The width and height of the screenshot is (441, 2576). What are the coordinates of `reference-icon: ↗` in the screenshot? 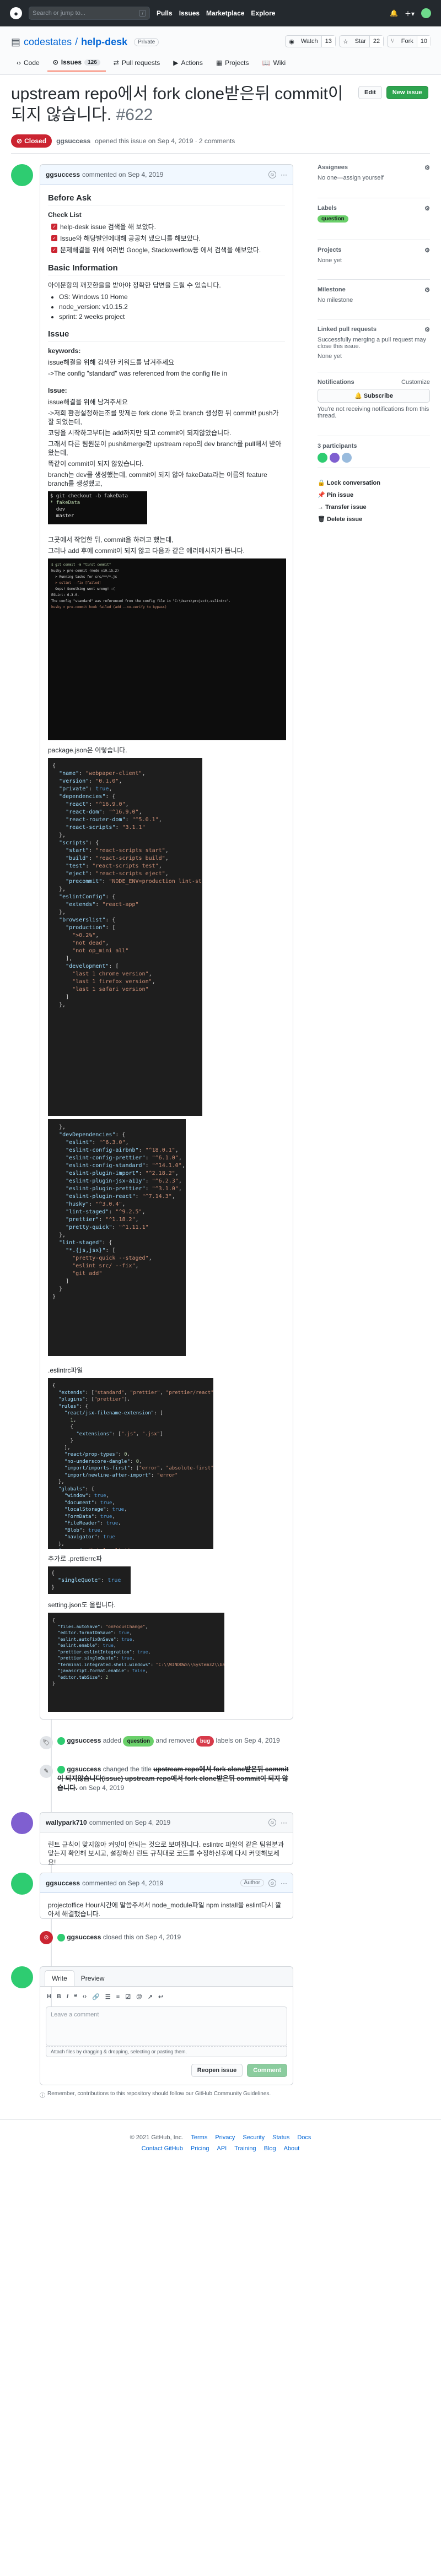 It's located at (150, 1996).